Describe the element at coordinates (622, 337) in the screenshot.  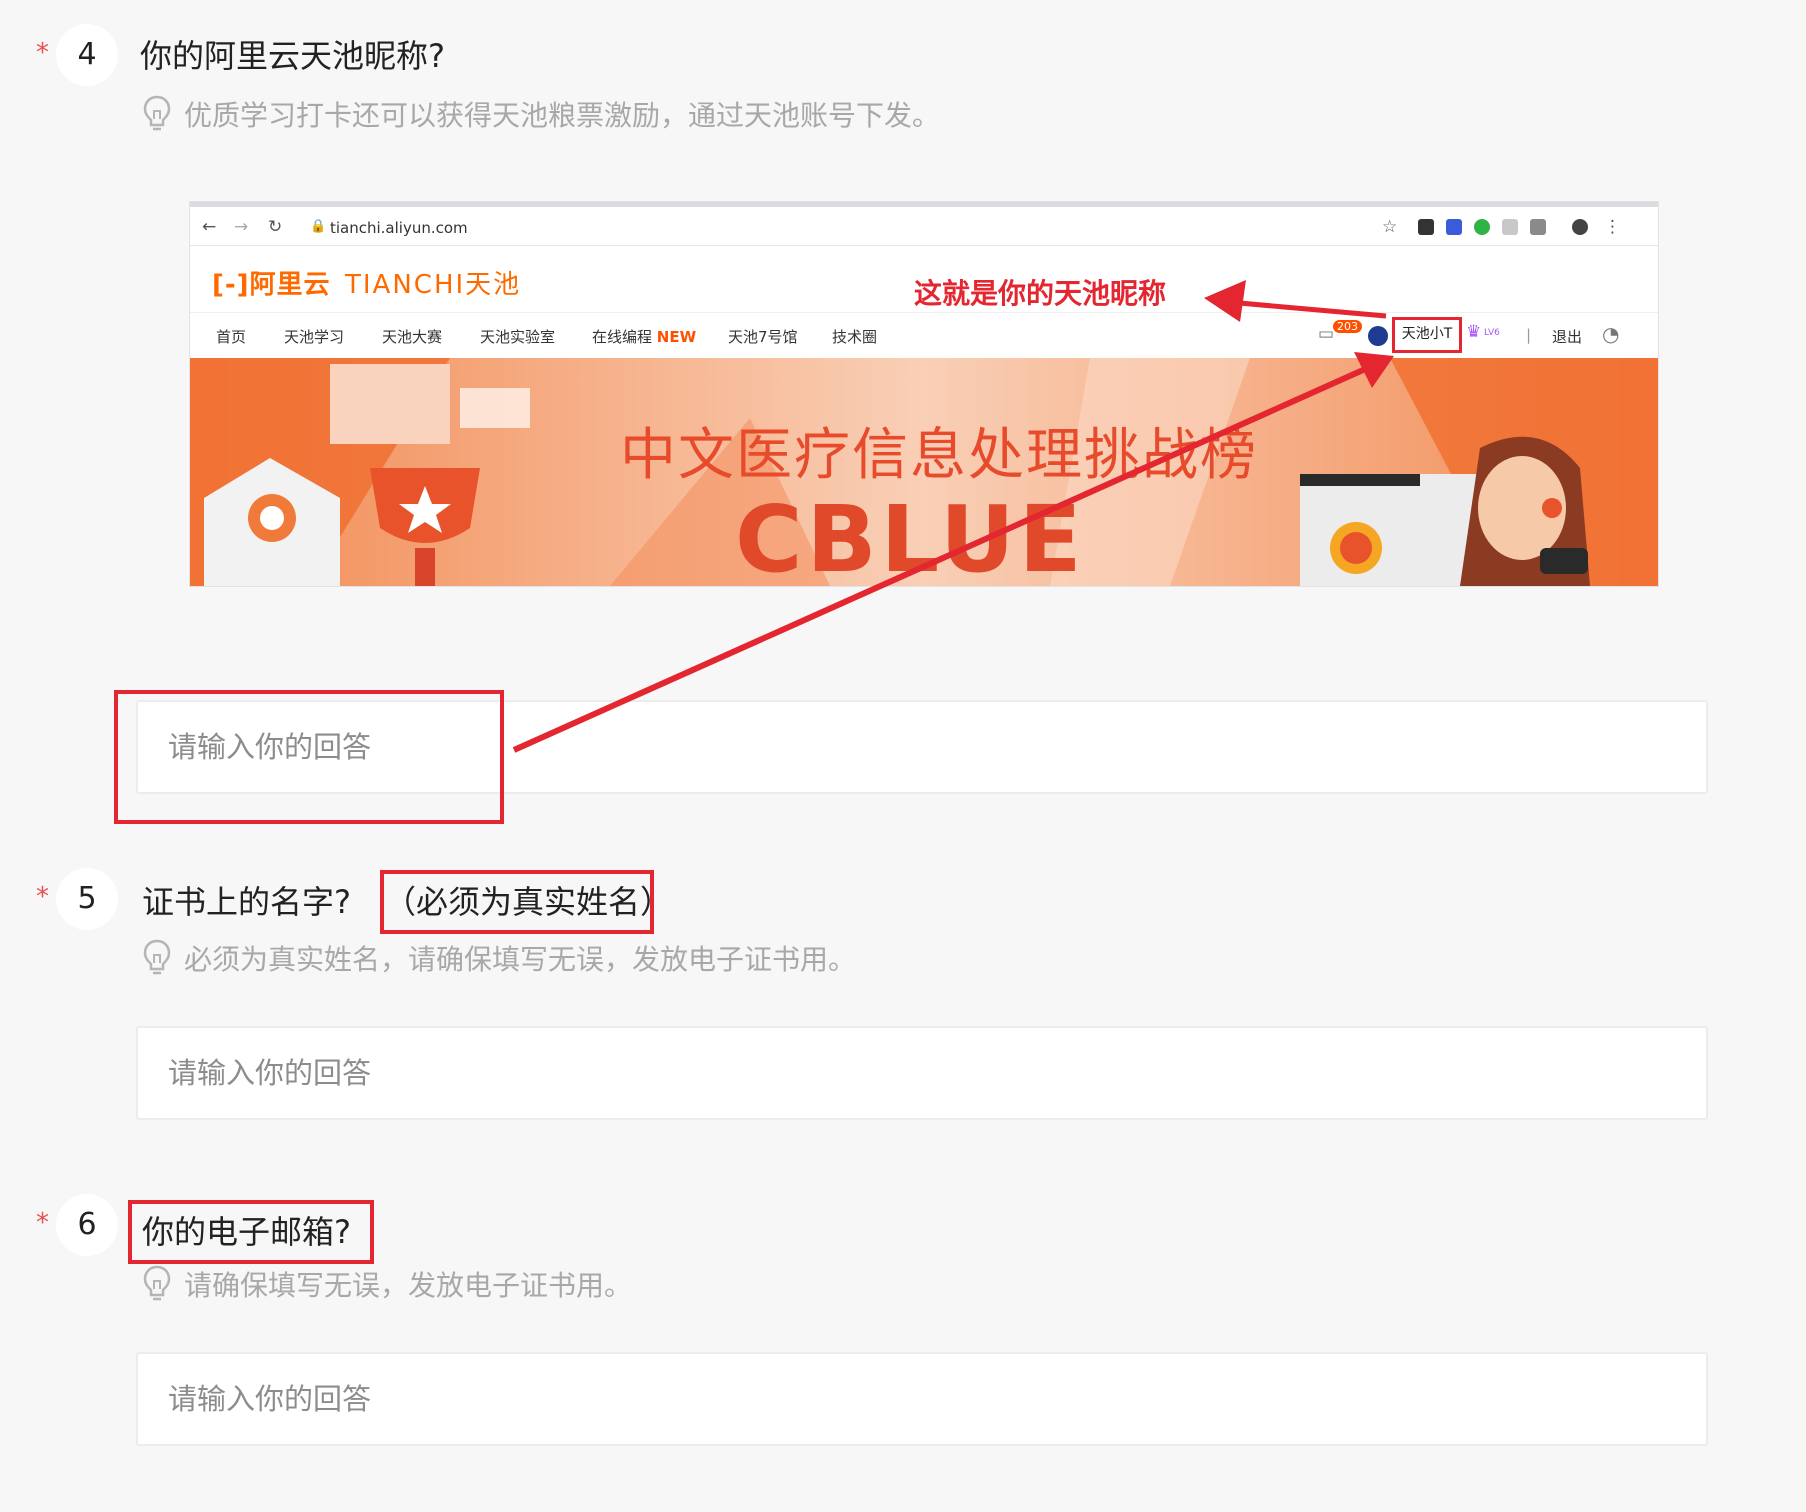
I see `nav-item-label: 在线编程` at that location.